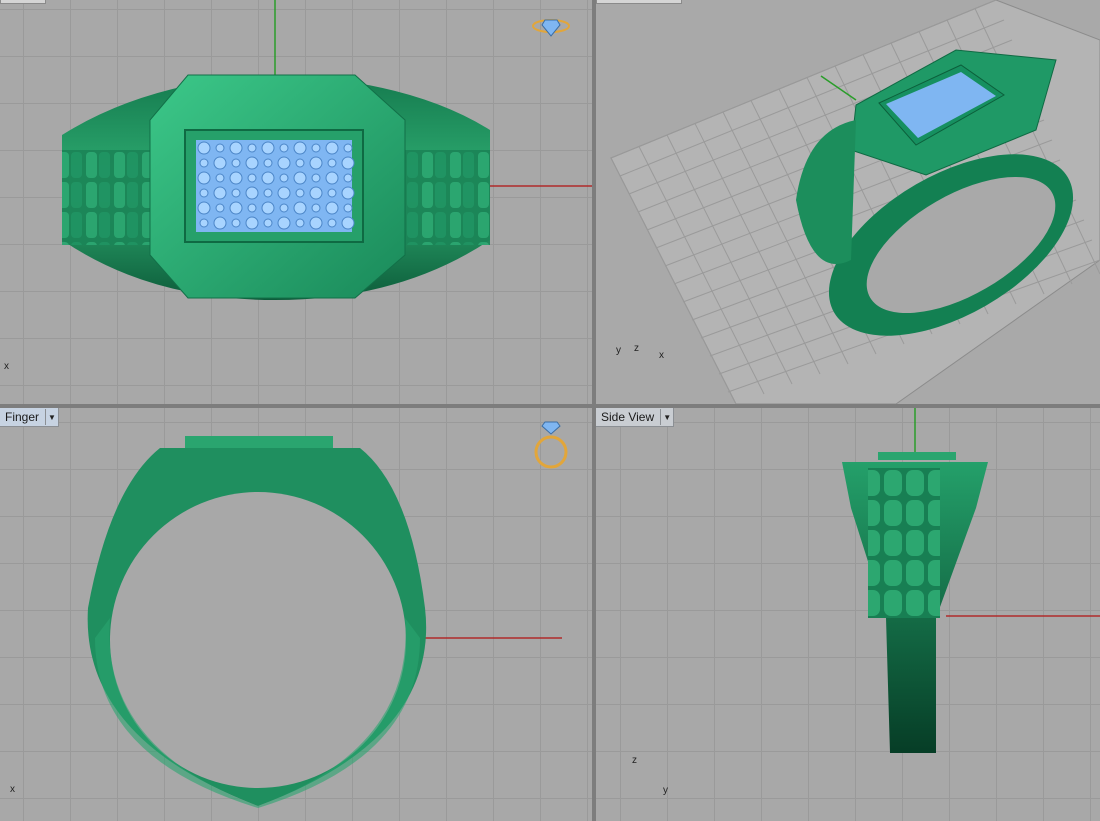 This screenshot has width=1100, height=821. What do you see at coordinates (904, 543) in the screenshot?
I see `side-weave` at bounding box center [904, 543].